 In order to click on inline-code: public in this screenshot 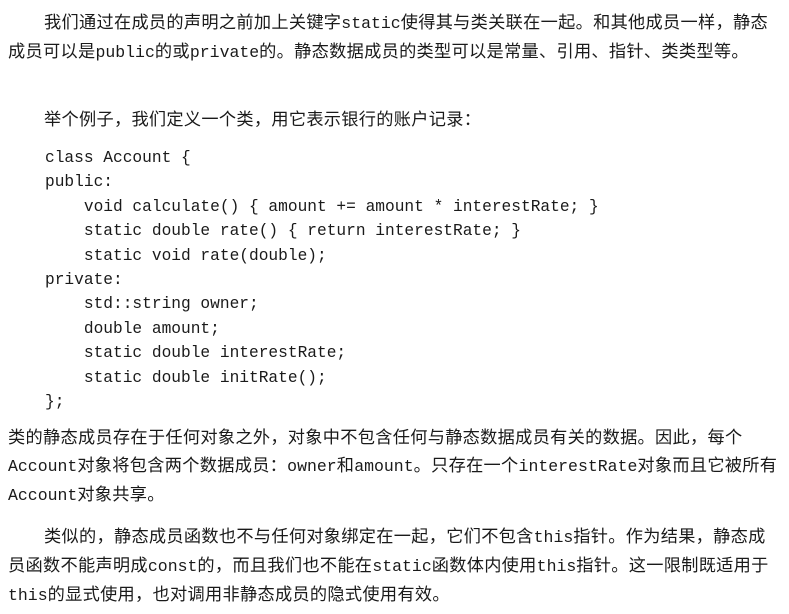, I will do `click(125, 52)`.